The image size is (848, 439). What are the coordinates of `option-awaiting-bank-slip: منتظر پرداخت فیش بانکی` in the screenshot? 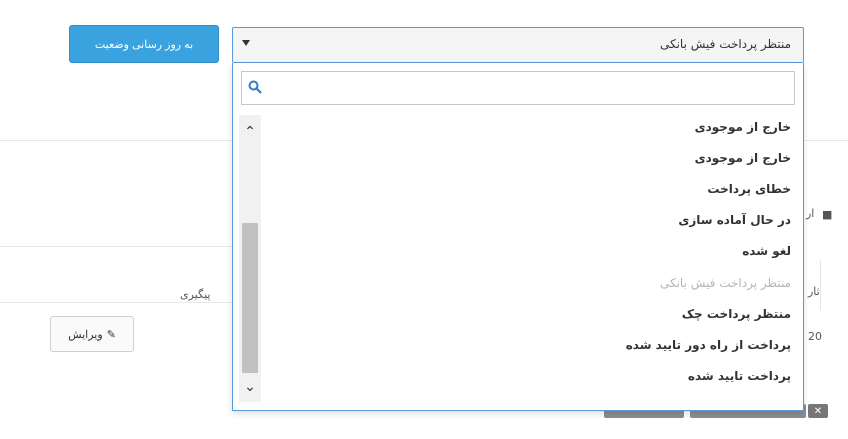 It's located at (523, 282).